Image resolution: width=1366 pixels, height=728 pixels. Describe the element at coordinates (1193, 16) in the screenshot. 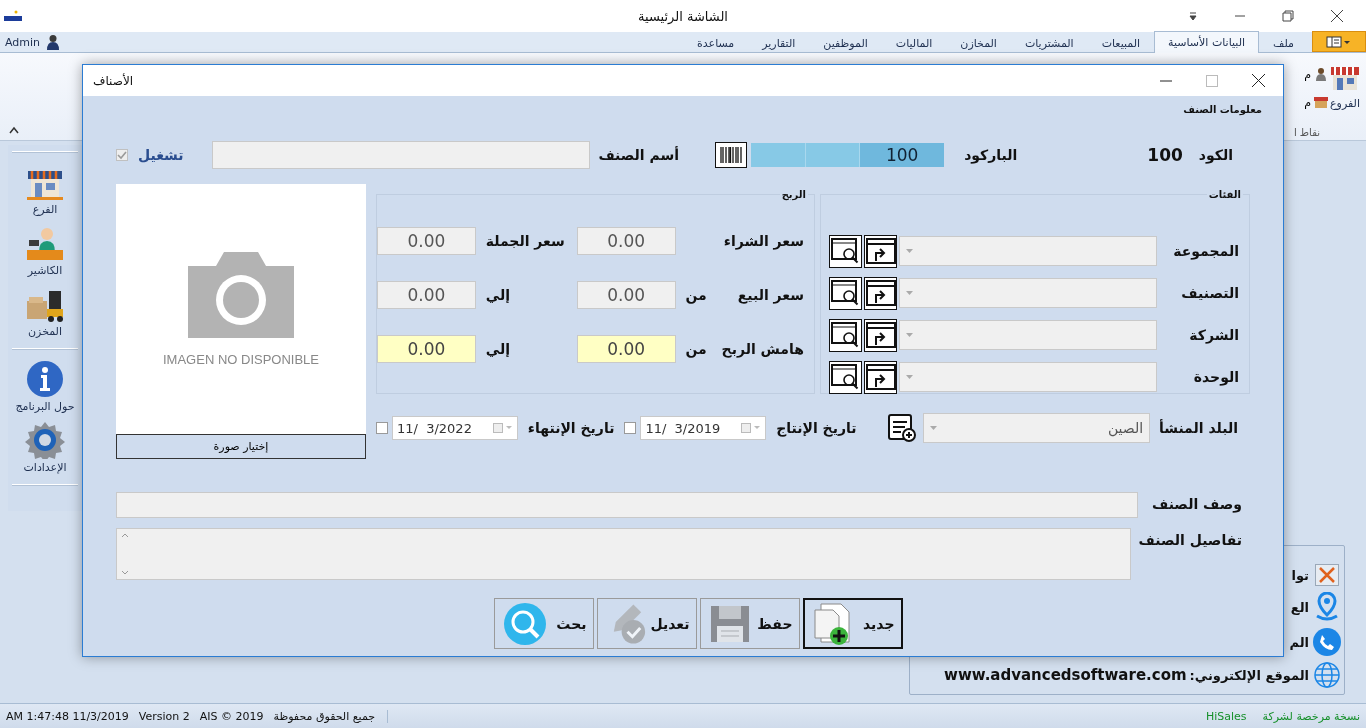

I see `dropdown-icon` at that location.